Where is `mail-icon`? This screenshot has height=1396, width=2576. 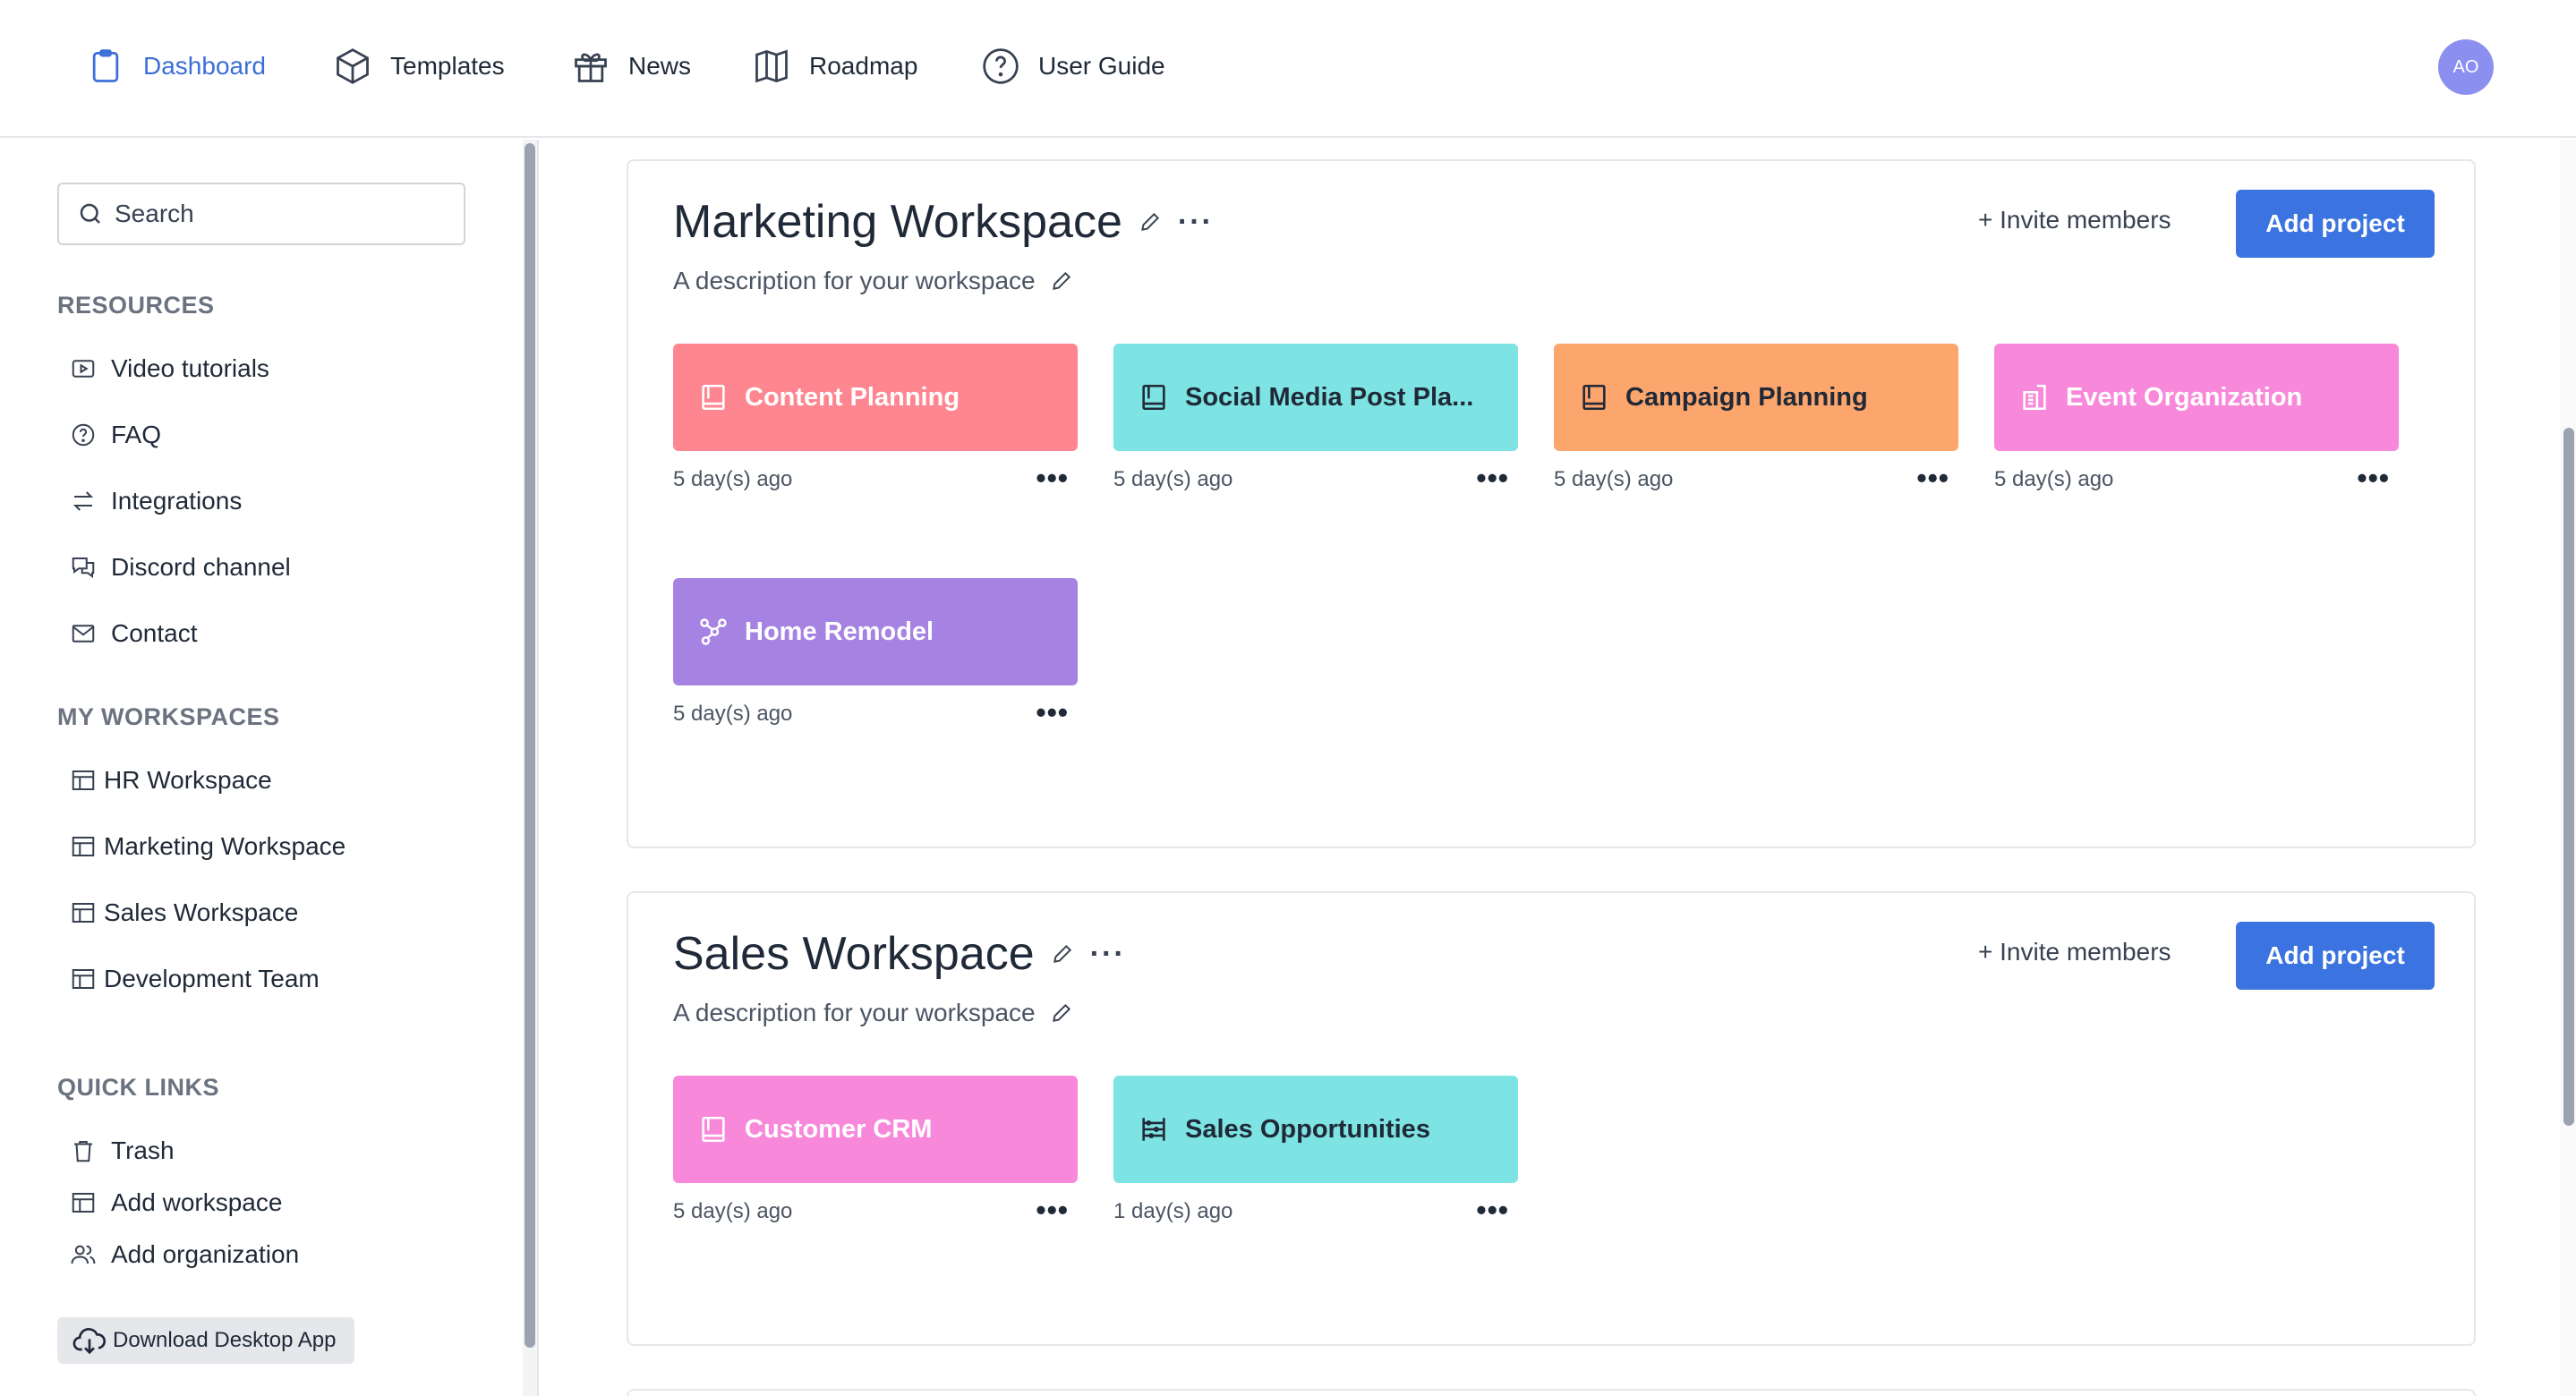
mail-icon is located at coordinates (83, 634).